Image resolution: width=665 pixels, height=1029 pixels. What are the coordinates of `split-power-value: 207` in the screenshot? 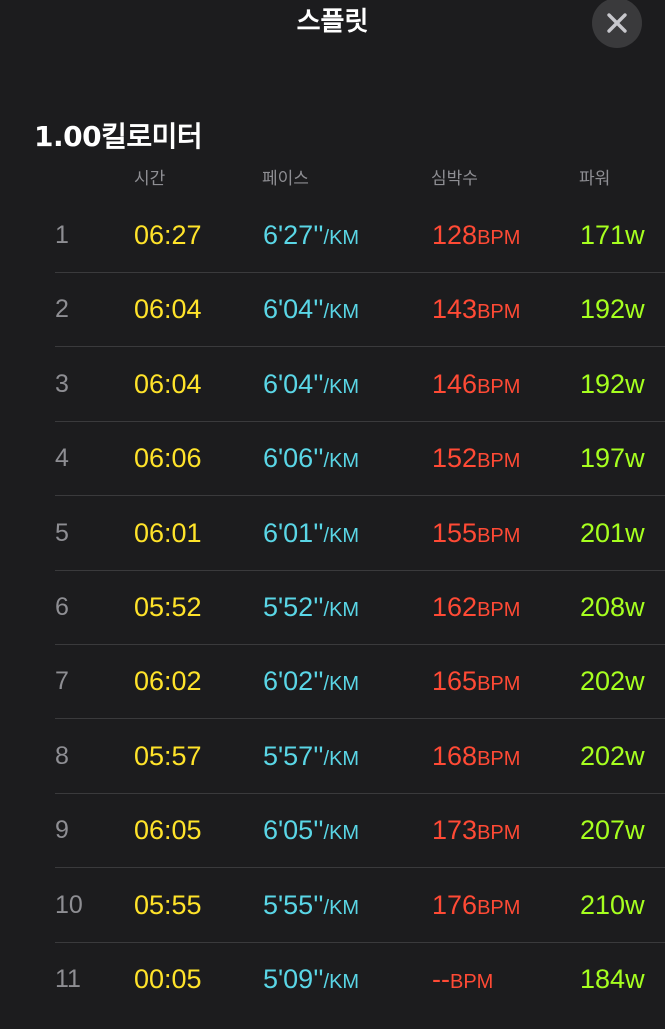 It's located at (603, 830).